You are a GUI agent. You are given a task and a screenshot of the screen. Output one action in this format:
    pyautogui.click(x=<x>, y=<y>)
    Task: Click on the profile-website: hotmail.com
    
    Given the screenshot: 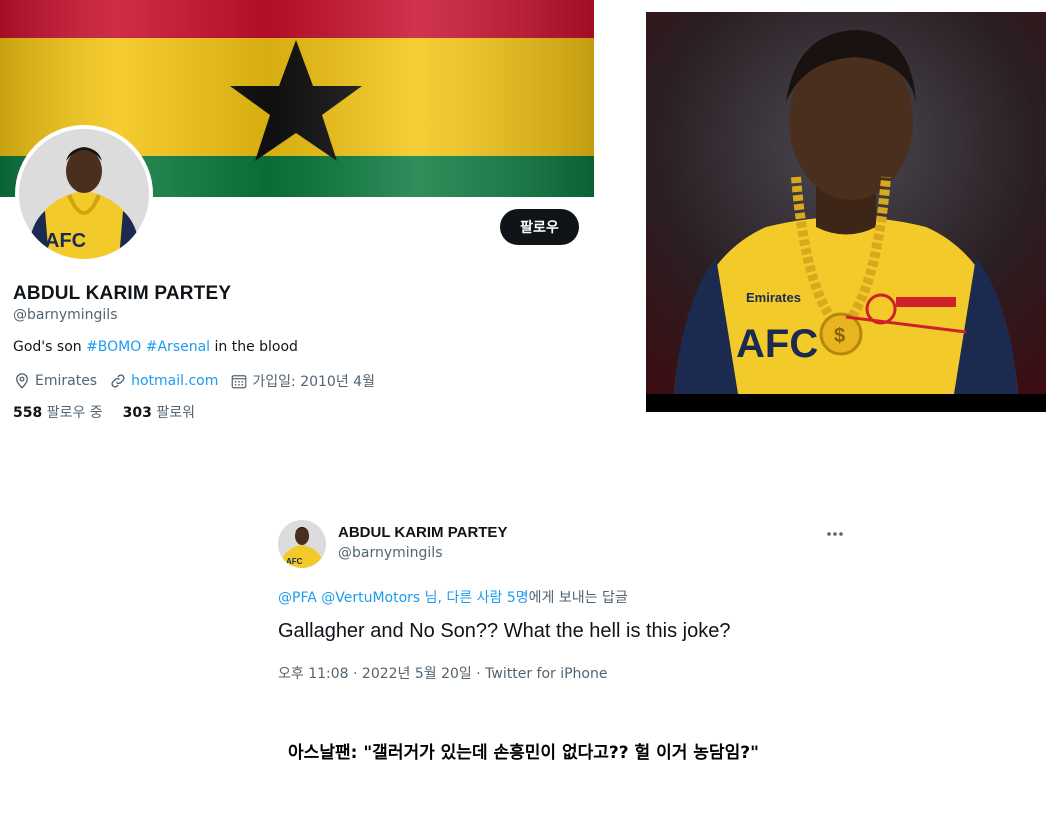 What is the action you would take?
    pyautogui.click(x=163, y=381)
    